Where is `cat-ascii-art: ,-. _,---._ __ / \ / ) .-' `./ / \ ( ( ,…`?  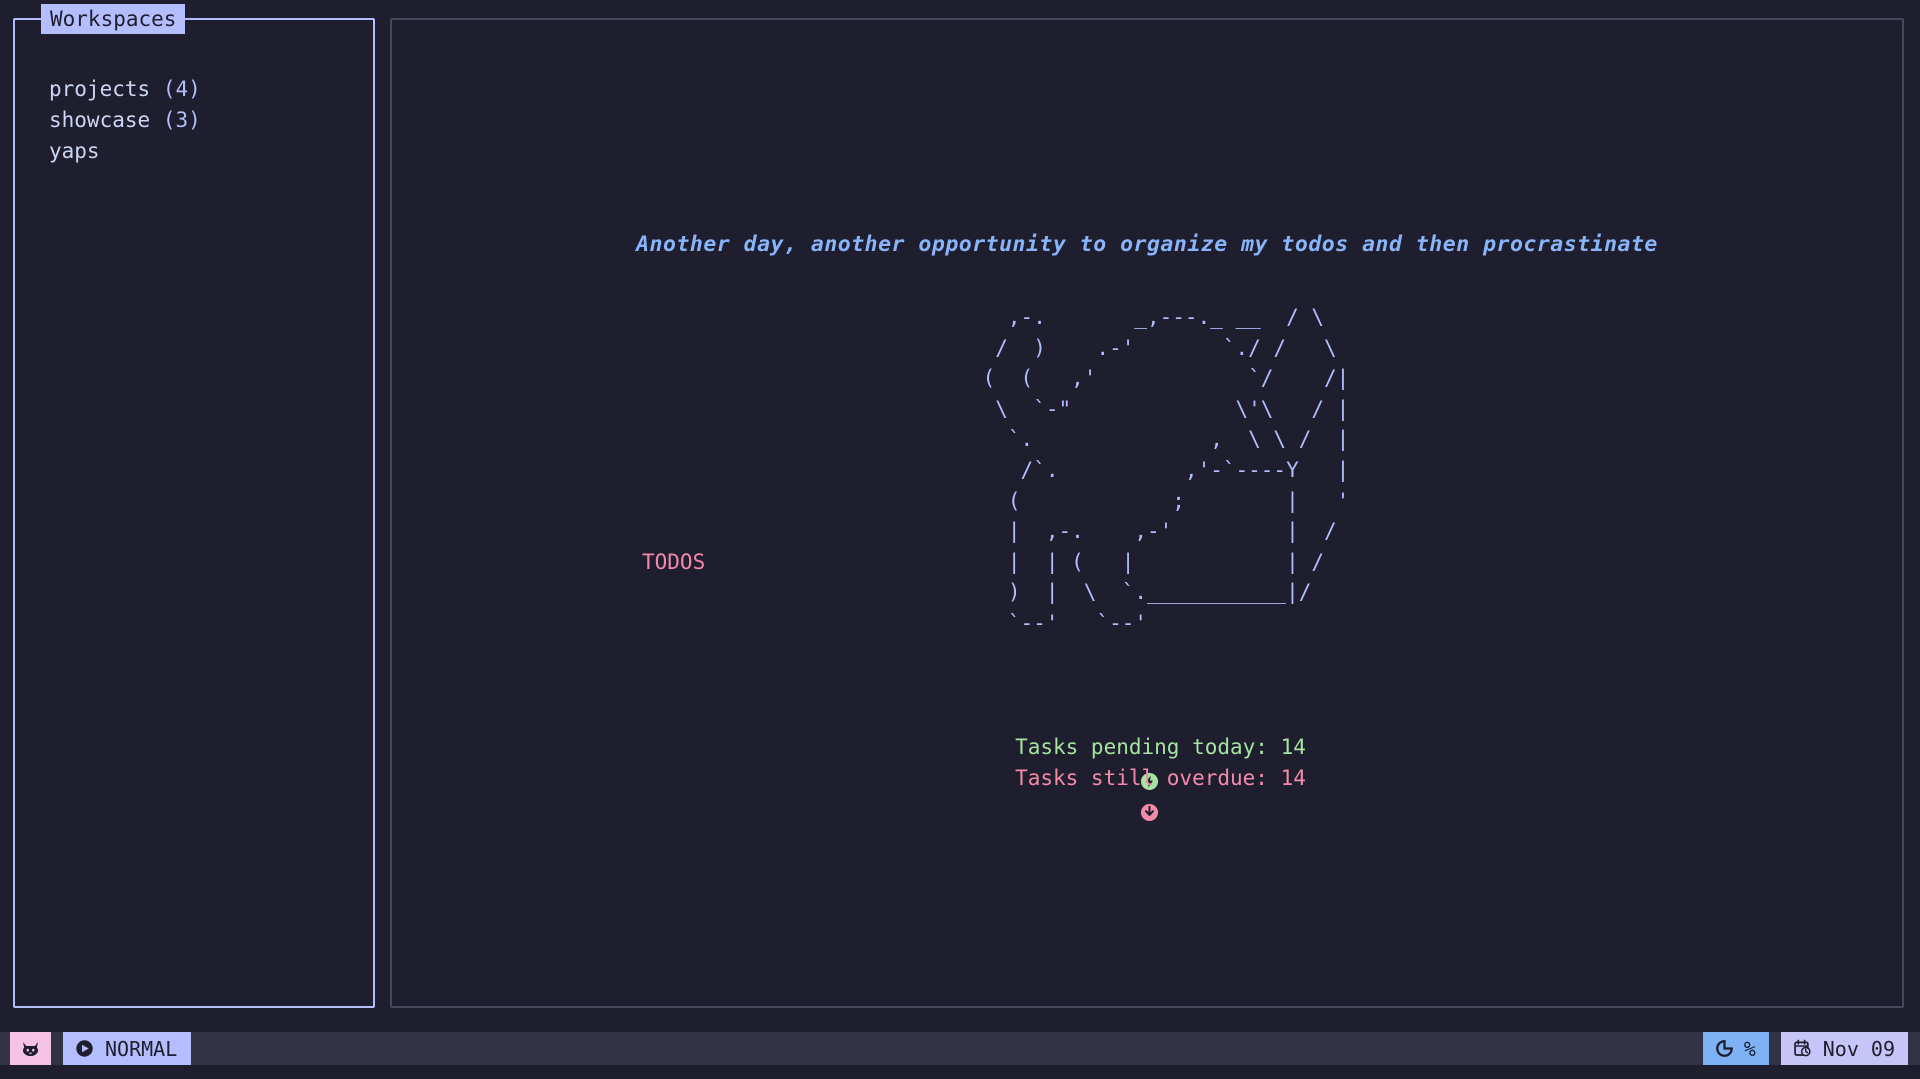
cat-ascii-art: ,-. _,---._ __ / \ / ) .-' `./ / \ ( ( ,… is located at coordinates (1166, 470).